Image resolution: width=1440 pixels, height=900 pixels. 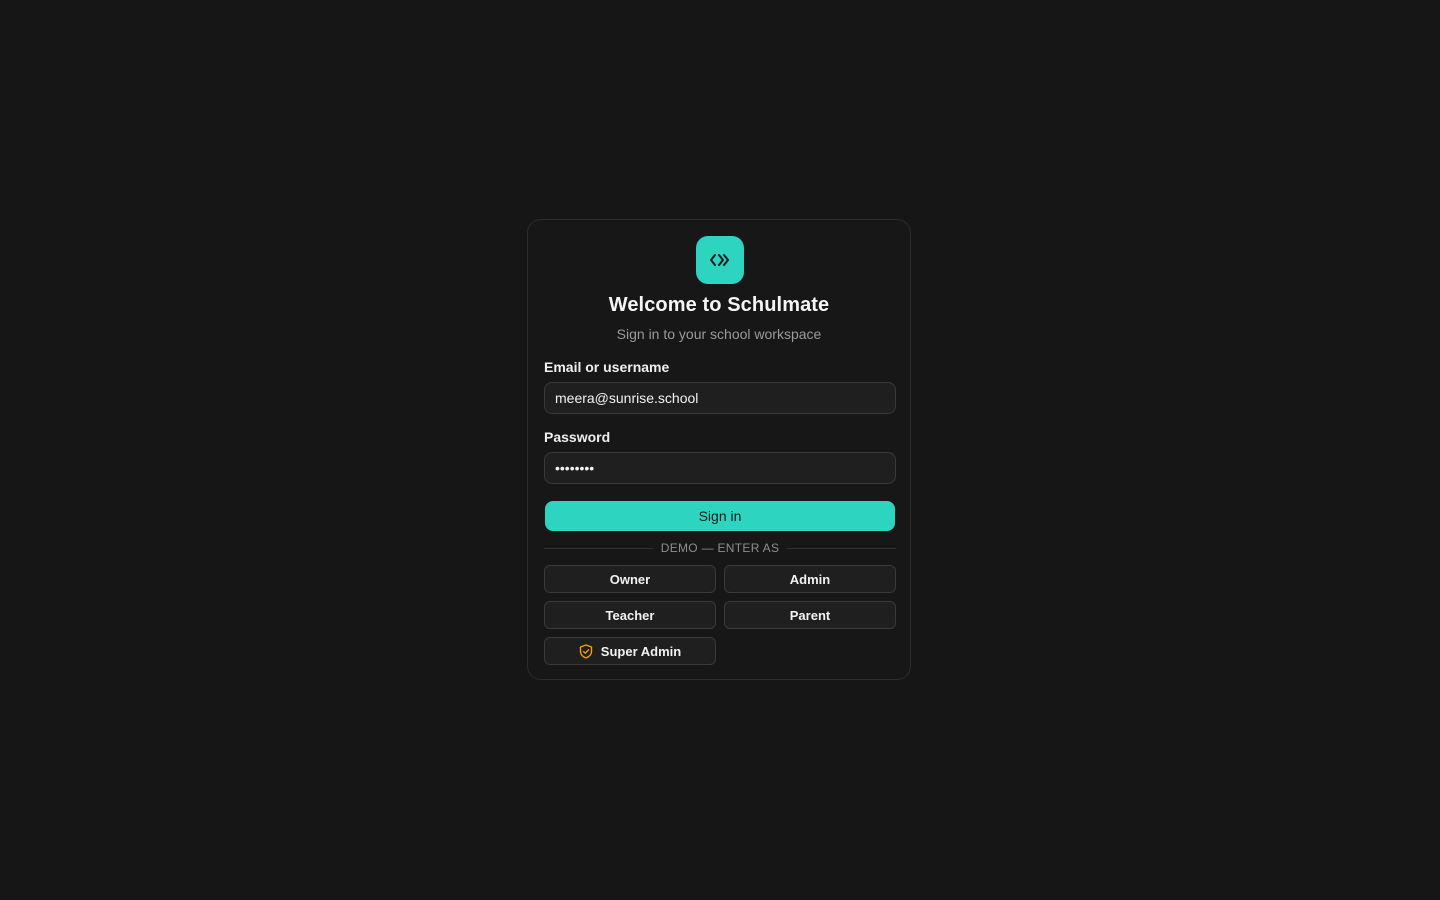 I want to click on code-chevrons-icon, so click(x=719, y=260).